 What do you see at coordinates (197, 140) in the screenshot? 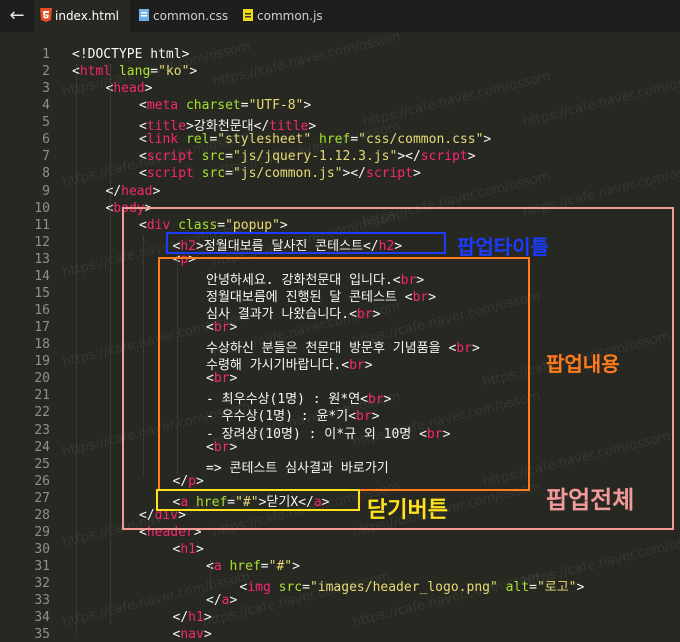
I see `code-token: rel` at bounding box center [197, 140].